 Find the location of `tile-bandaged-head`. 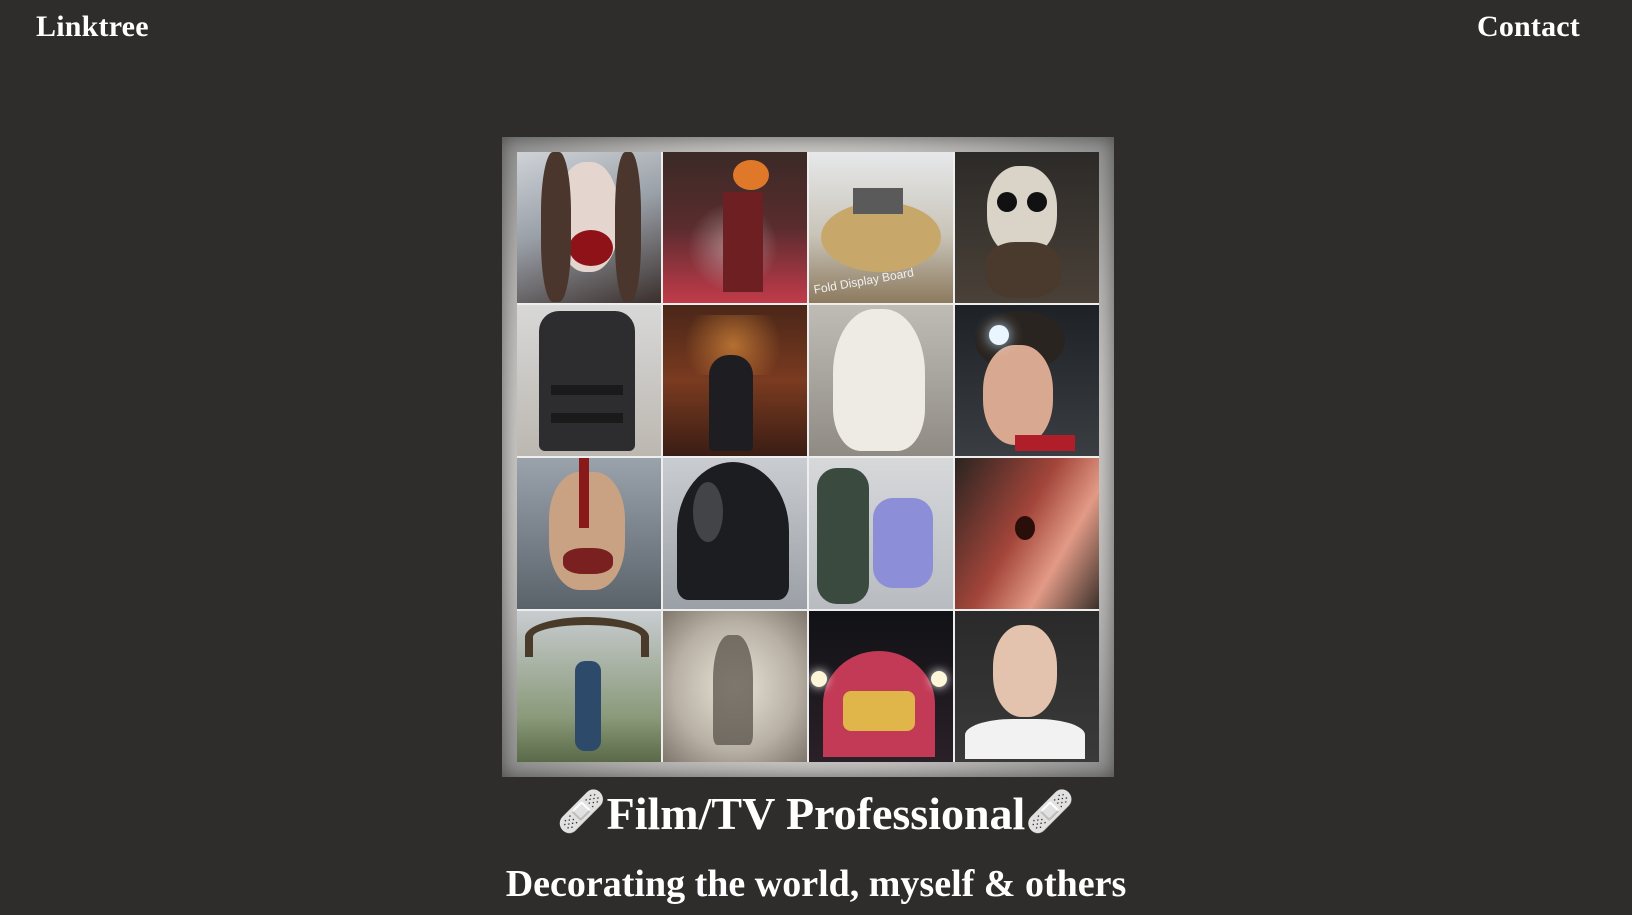

tile-bandaged-head is located at coordinates (881, 380).